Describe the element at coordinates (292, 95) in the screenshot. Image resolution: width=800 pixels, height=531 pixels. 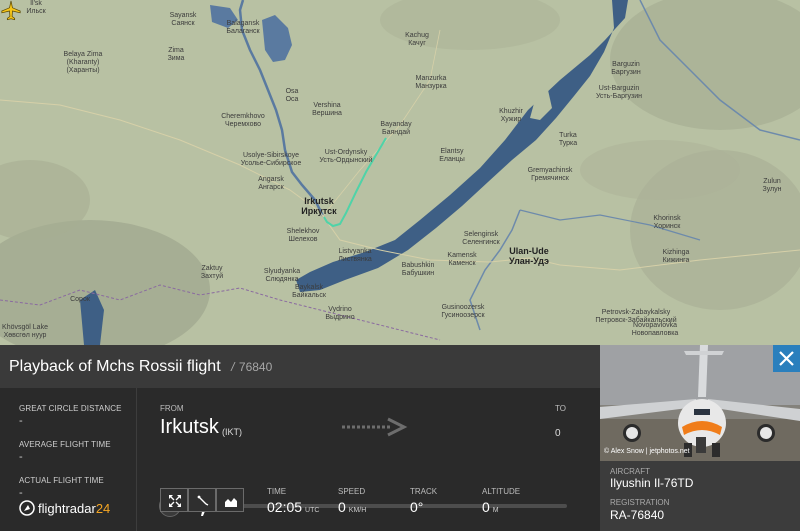
I see `map-label-osa: Osa Оса` at that location.